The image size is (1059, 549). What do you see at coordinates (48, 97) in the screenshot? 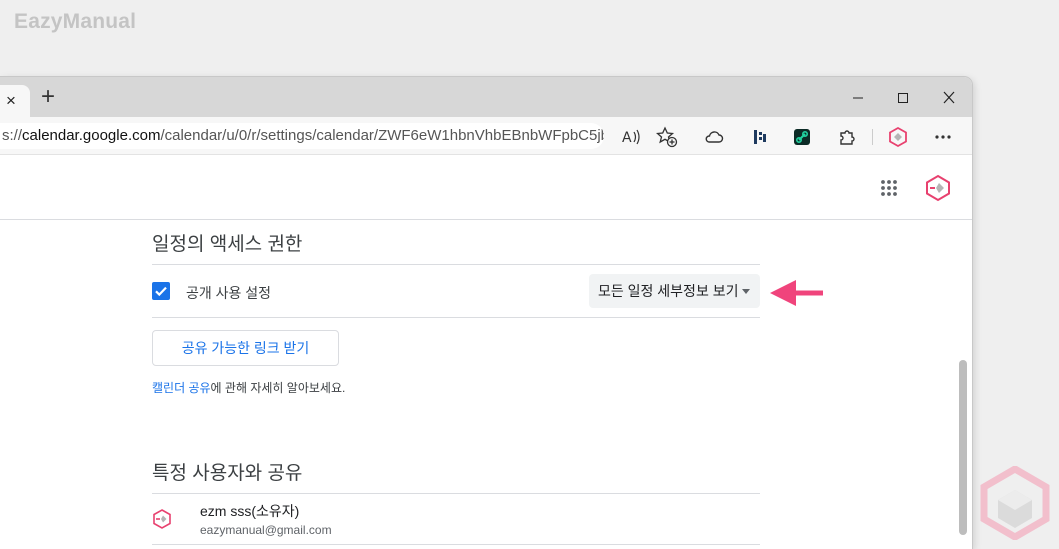
I see `new-tab-button: +` at bounding box center [48, 97].